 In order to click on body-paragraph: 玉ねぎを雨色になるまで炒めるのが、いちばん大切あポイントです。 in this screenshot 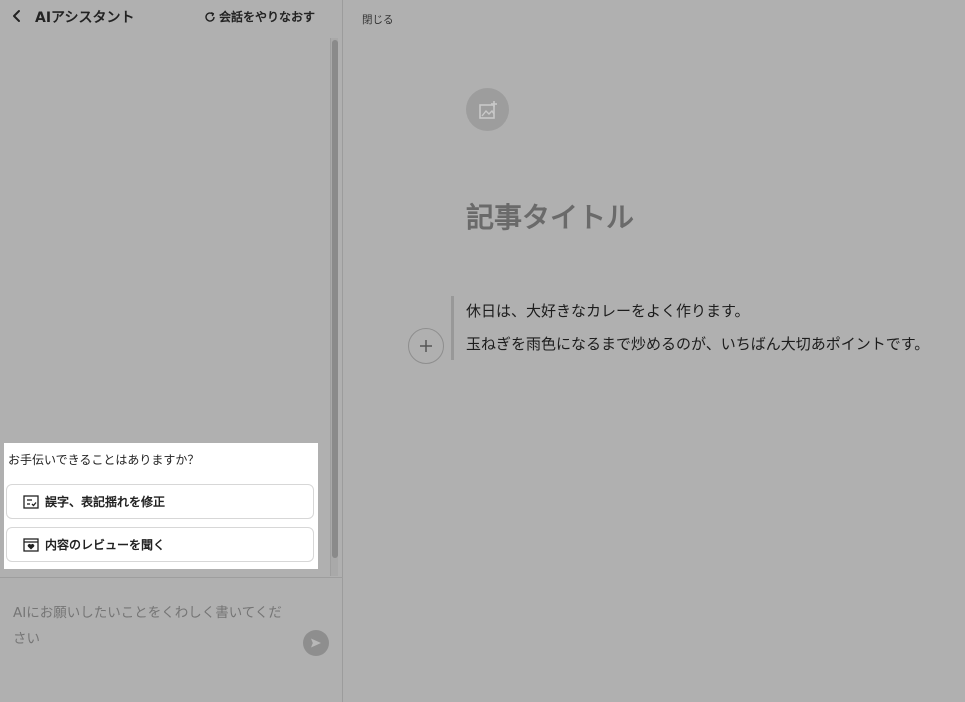, I will do `click(697, 343)`.